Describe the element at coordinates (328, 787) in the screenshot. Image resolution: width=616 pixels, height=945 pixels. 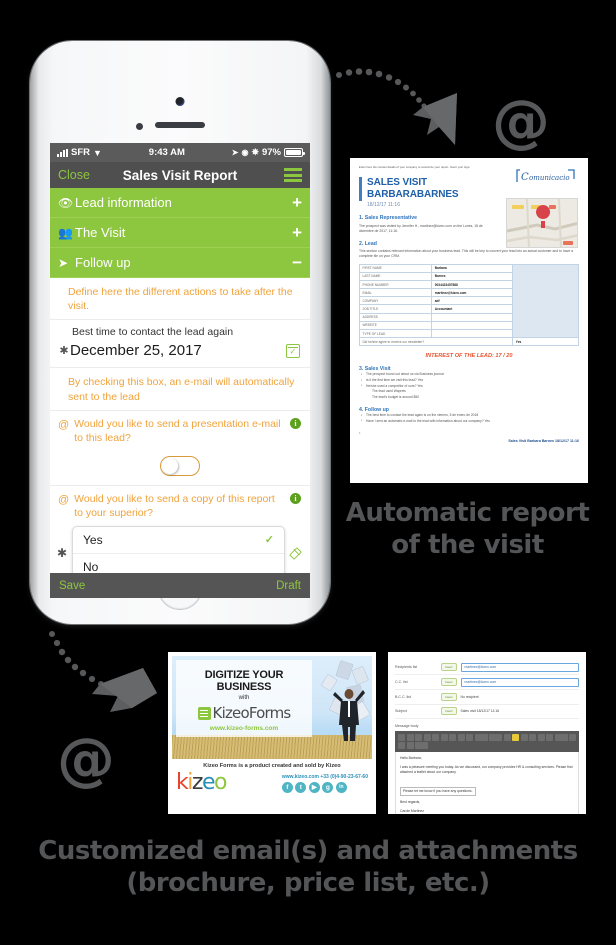
I see `google-plus-icon: g` at that location.